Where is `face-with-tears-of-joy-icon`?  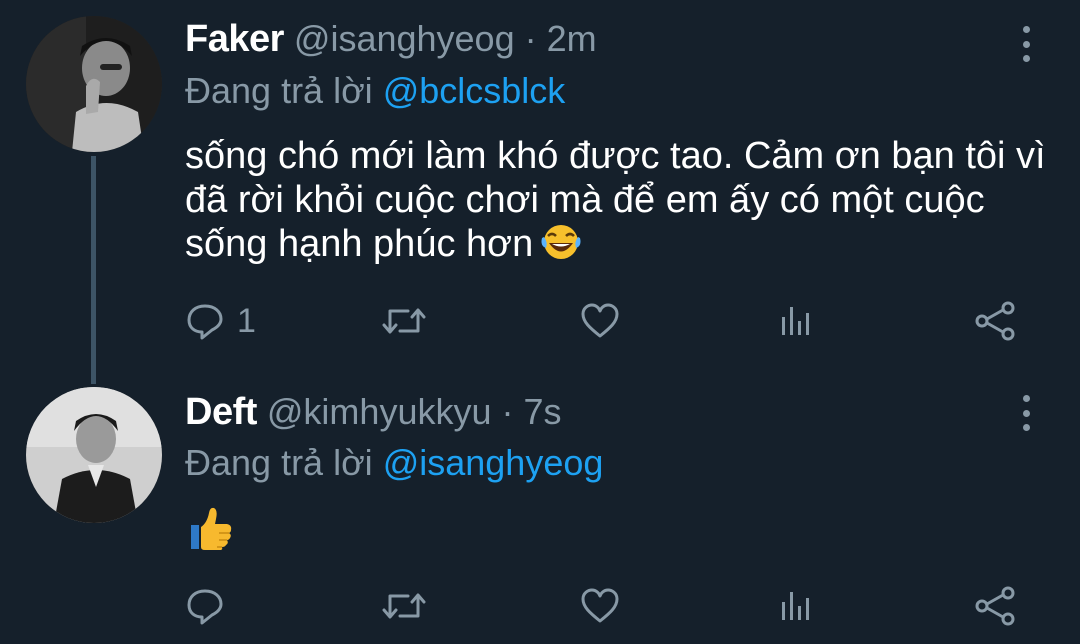 face-with-tears-of-joy-icon is located at coordinates (561, 247).